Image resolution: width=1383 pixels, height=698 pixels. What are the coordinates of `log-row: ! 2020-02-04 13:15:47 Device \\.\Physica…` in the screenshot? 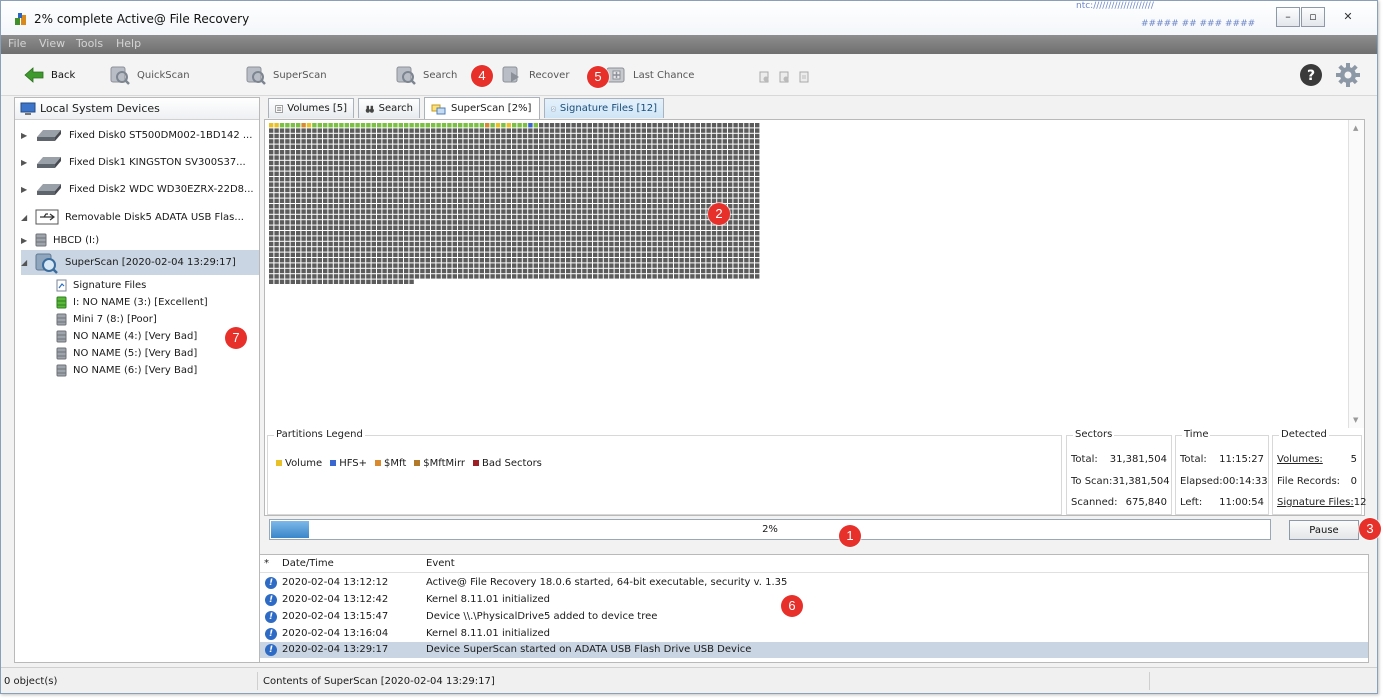 It's located at (814, 617).